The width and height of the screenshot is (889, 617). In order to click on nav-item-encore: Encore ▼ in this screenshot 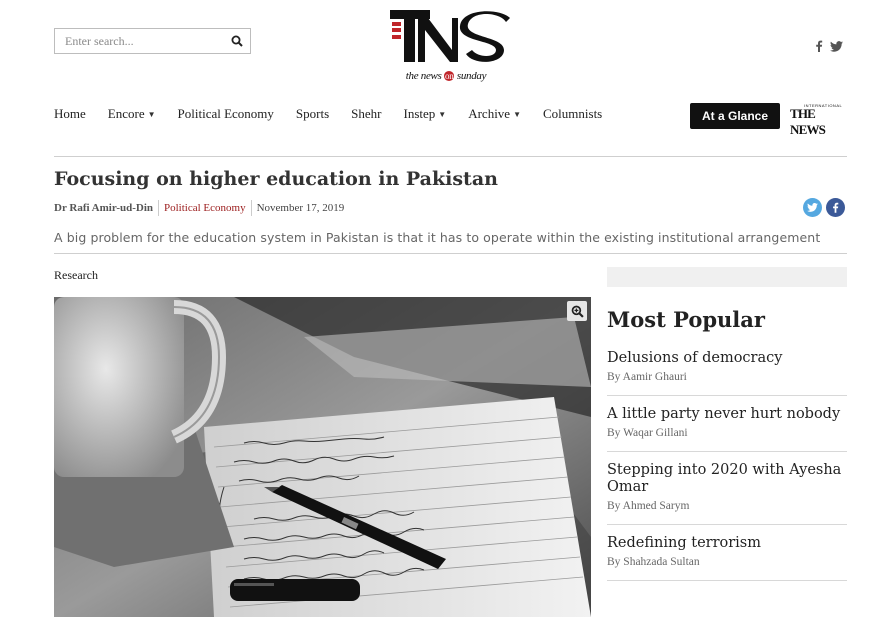, I will do `click(132, 114)`.